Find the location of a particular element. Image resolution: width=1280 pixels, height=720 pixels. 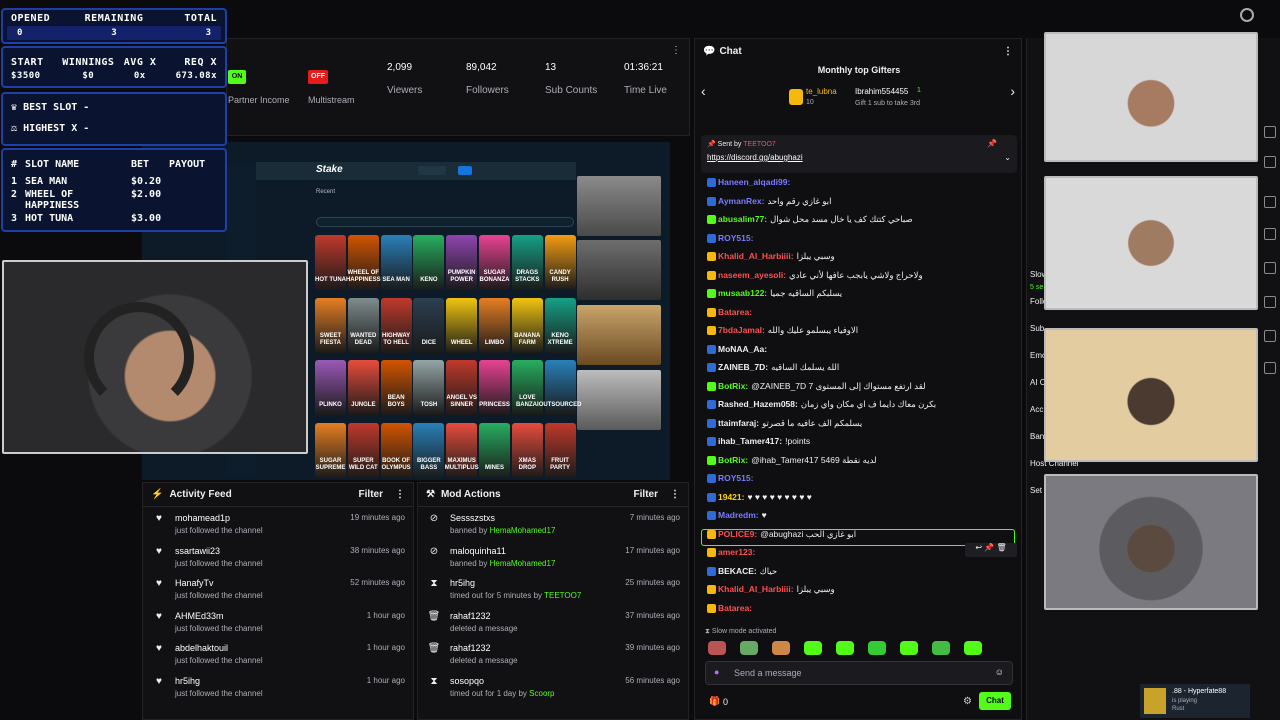

game-tile: MINES is located at coordinates (494, 450).